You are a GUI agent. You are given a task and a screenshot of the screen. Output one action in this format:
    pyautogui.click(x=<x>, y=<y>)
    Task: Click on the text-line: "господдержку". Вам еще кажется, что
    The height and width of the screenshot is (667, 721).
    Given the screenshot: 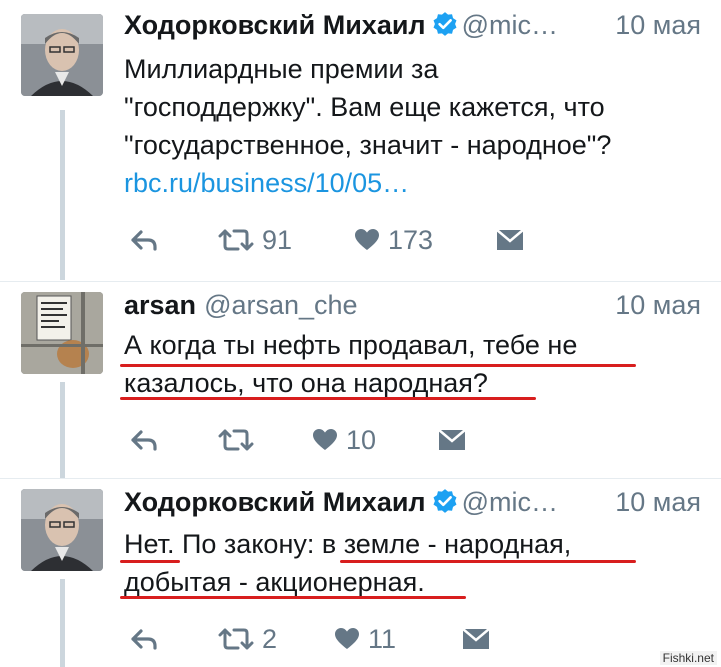 What is the action you would take?
    pyautogui.click(x=364, y=107)
    